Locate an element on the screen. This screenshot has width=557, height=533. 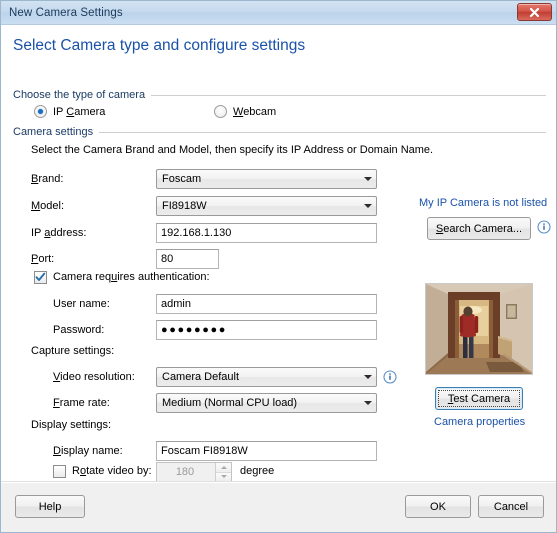
brand-label: Brand: is located at coordinates (47, 179).